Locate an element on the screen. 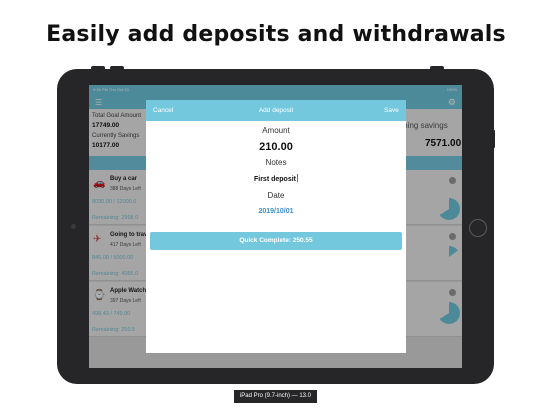 The width and height of the screenshot is (552, 414). headline: Easily add deposits and withdrawals is located at coordinates (276, 34).